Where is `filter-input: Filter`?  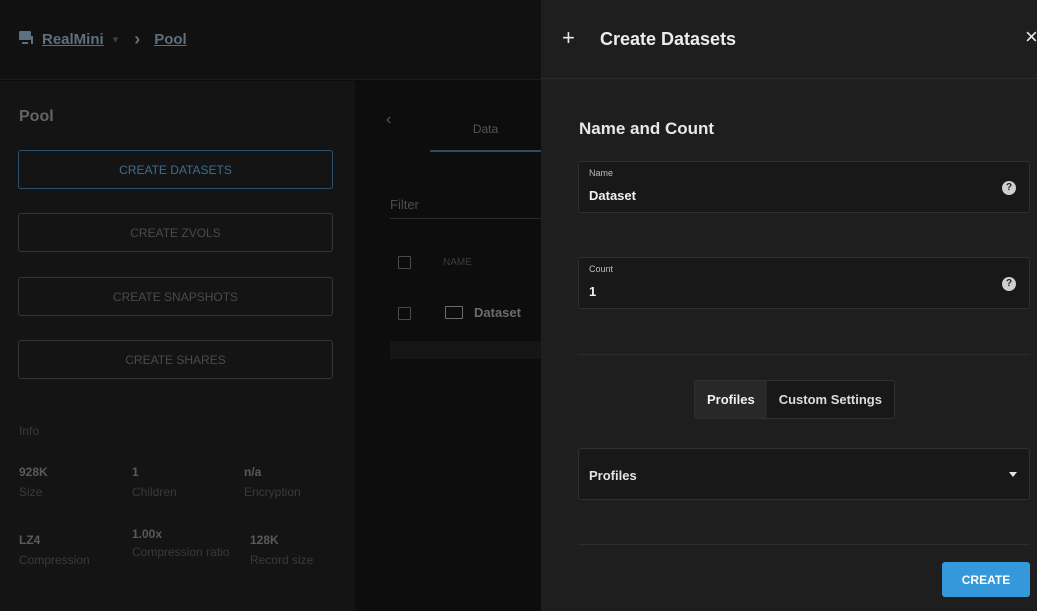 filter-input: Filter is located at coordinates (404, 204).